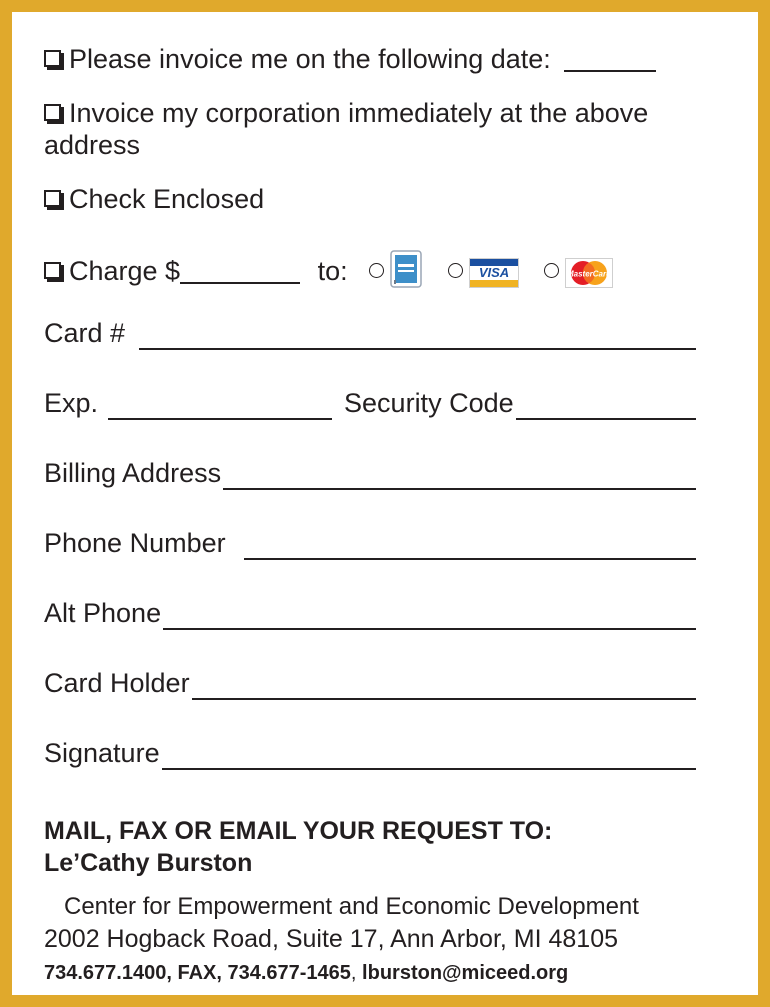  I want to click on contact-phone-fax: 734.677.1400, FAX, 734.677-1465, so click(197, 973).